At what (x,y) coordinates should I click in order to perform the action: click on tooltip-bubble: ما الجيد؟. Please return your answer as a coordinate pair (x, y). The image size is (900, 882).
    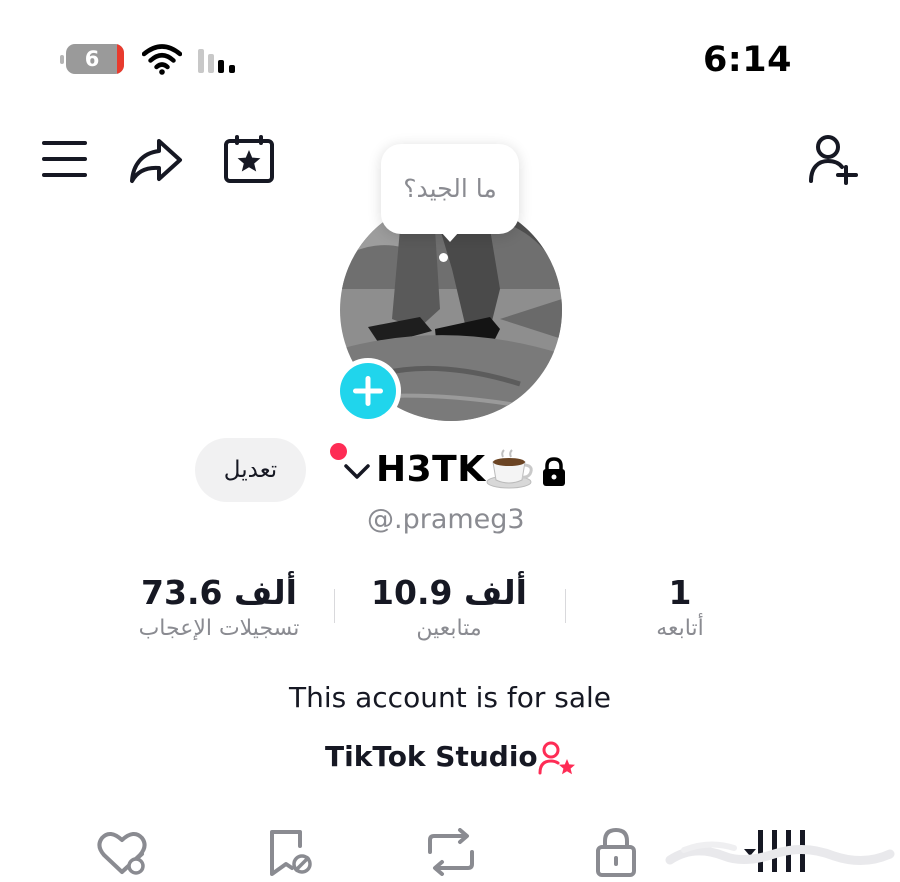
    Looking at the image, I should click on (450, 189).